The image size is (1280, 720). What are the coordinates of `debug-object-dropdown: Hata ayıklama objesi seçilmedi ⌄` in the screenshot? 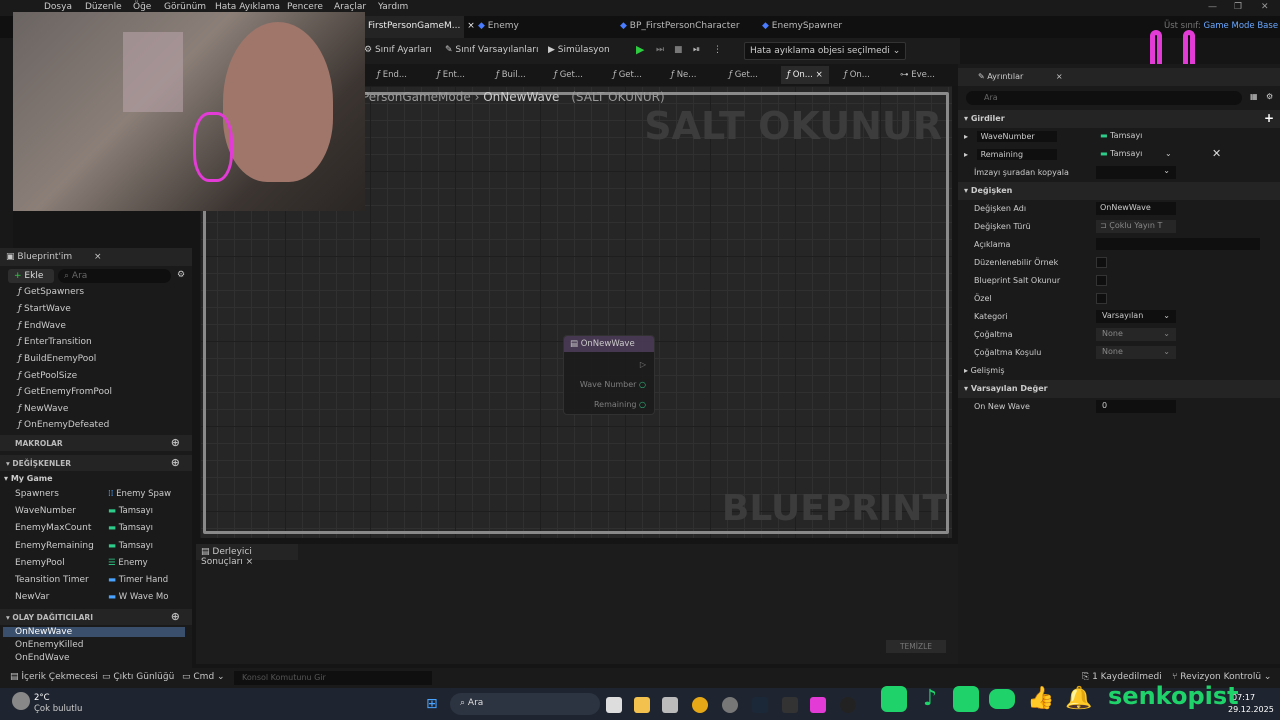 It's located at (825, 51).